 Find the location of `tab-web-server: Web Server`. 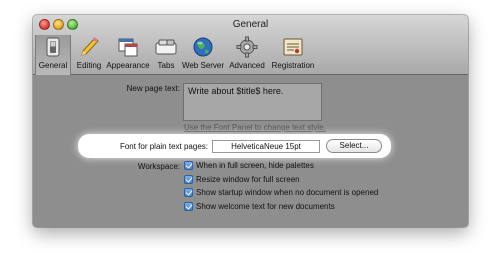

tab-web-server: Web Server is located at coordinates (203, 55).